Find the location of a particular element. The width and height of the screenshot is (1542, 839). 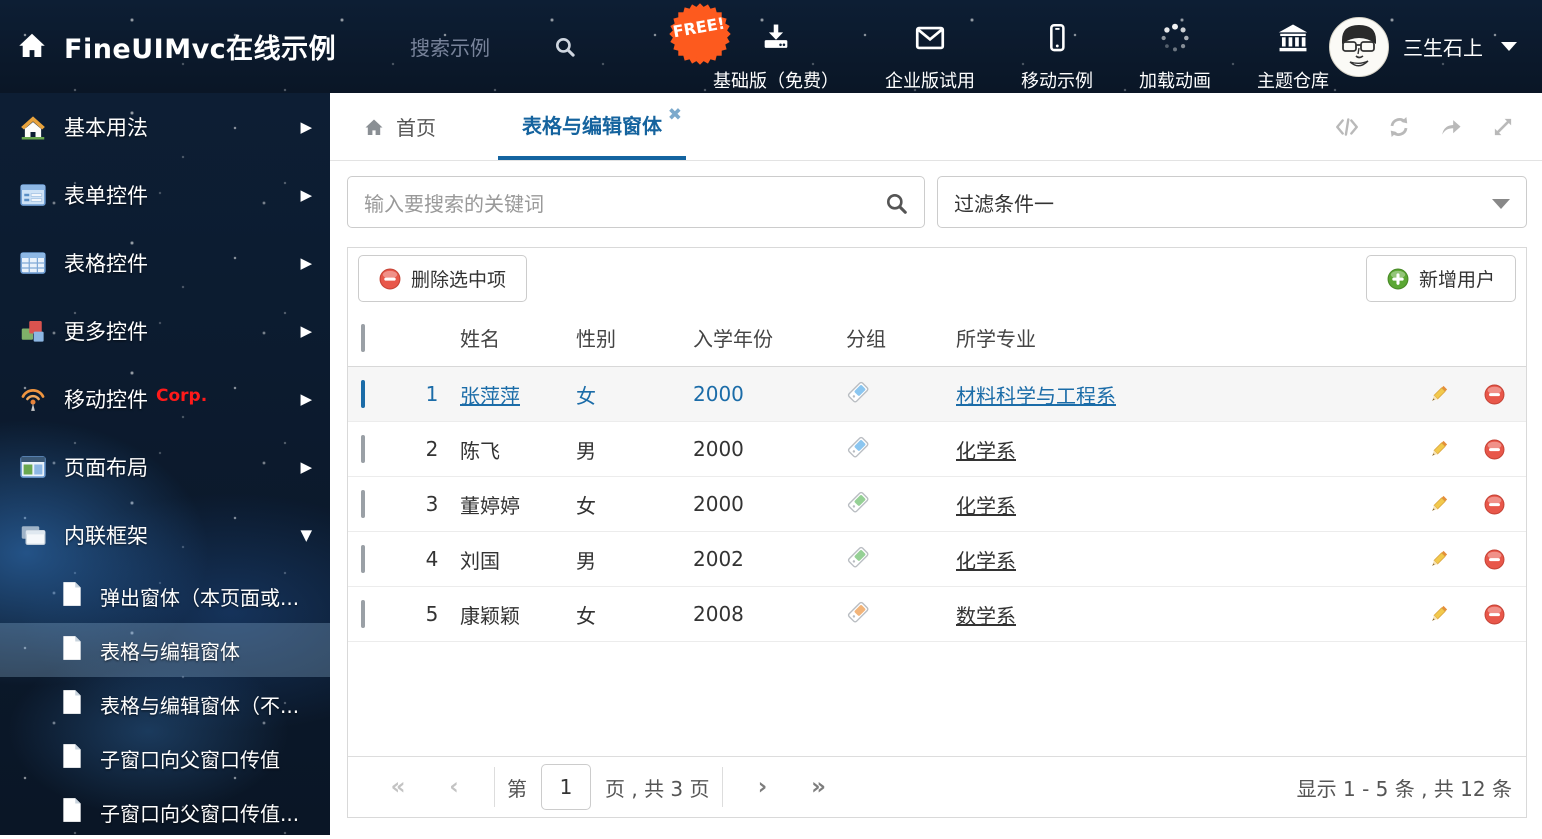

plus-circle-icon is located at coordinates (1398, 278).